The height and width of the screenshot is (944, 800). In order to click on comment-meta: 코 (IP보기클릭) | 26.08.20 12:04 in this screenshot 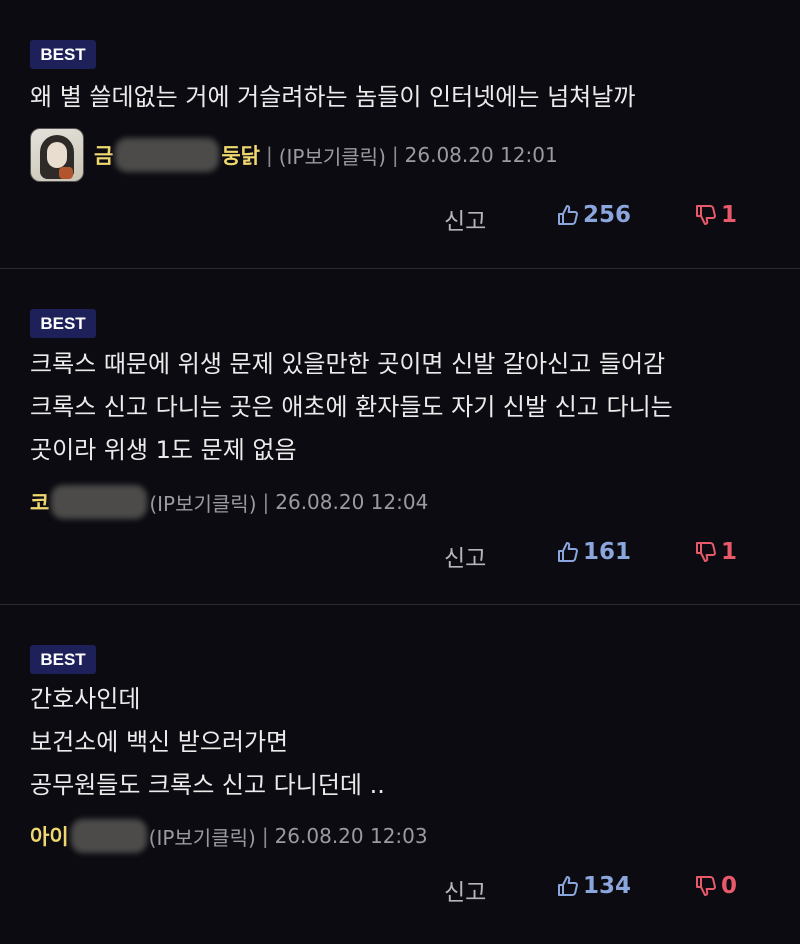, I will do `click(229, 502)`.